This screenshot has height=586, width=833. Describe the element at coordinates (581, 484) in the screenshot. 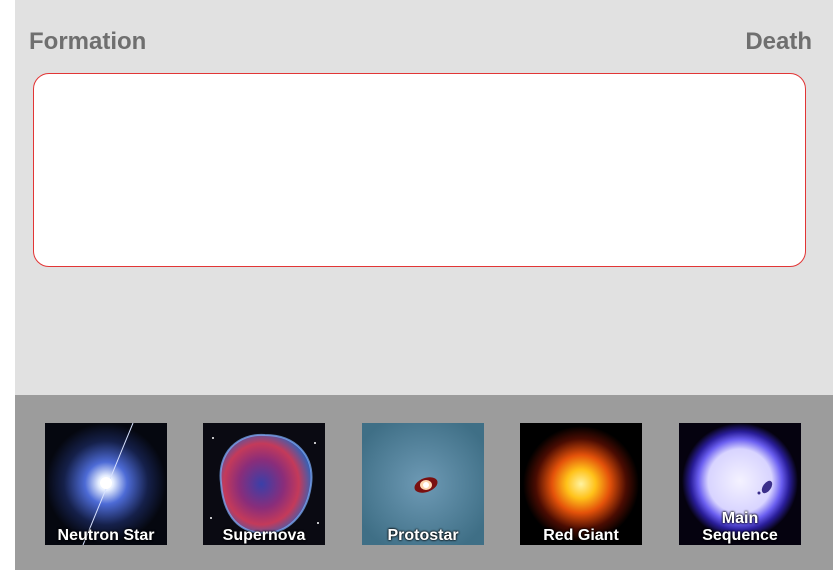

I see `red-giant-card: Red Giant` at that location.